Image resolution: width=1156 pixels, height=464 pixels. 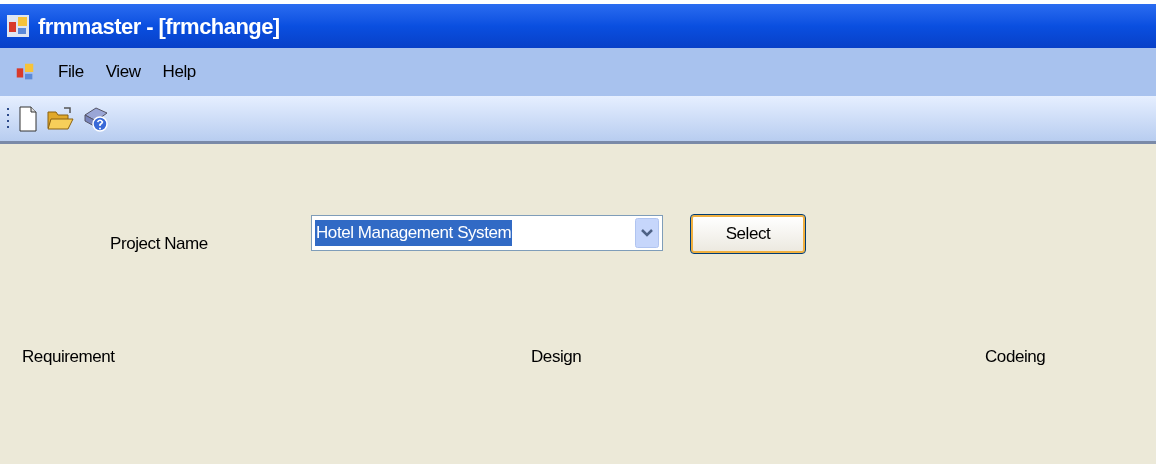 I want to click on section-label: Codeing, so click(x=1015, y=357).